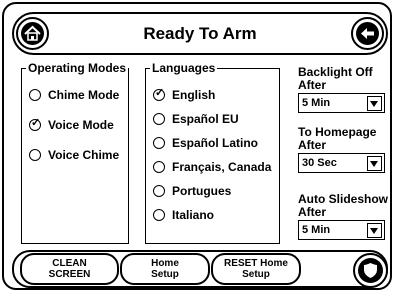 The height and width of the screenshot is (294, 398). I want to click on shield-icon, so click(370, 270).